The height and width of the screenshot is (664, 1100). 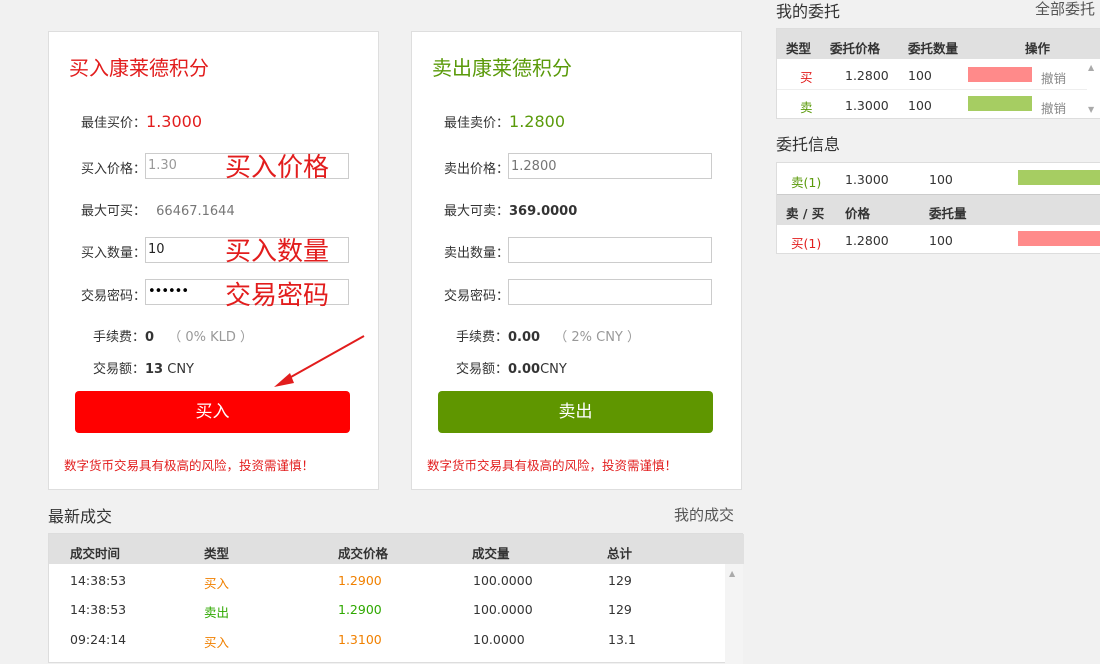 I want to click on buy-level-label: 买(1), so click(x=806, y=243).